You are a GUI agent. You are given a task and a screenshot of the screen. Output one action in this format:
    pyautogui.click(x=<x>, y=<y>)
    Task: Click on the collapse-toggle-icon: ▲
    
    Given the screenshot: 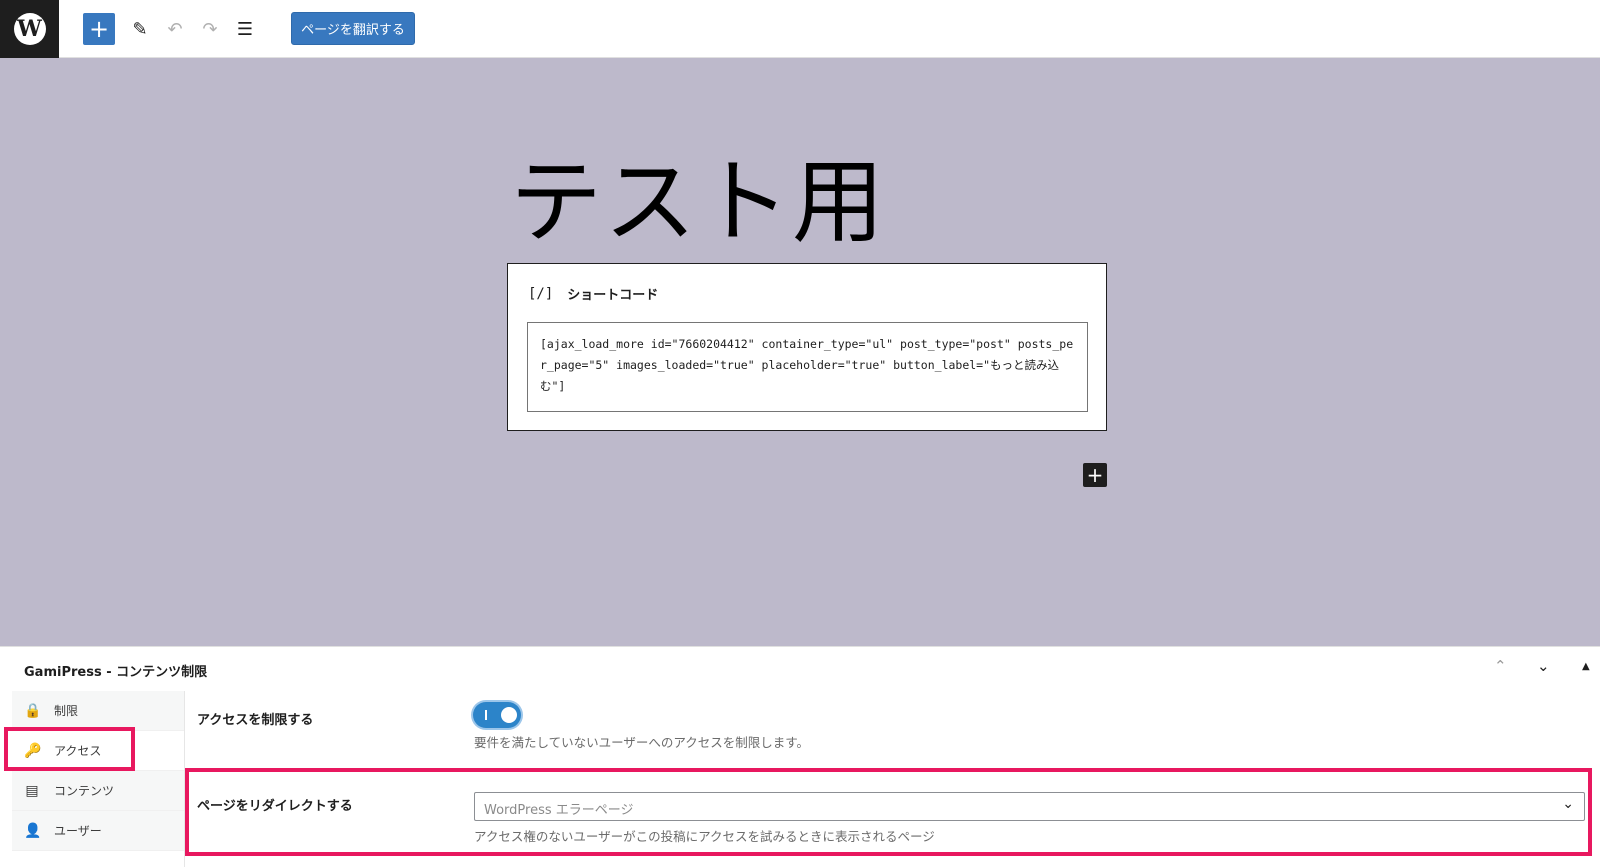 What is the action you would take?
    pyautogui.click(x=1586, y=666)
    